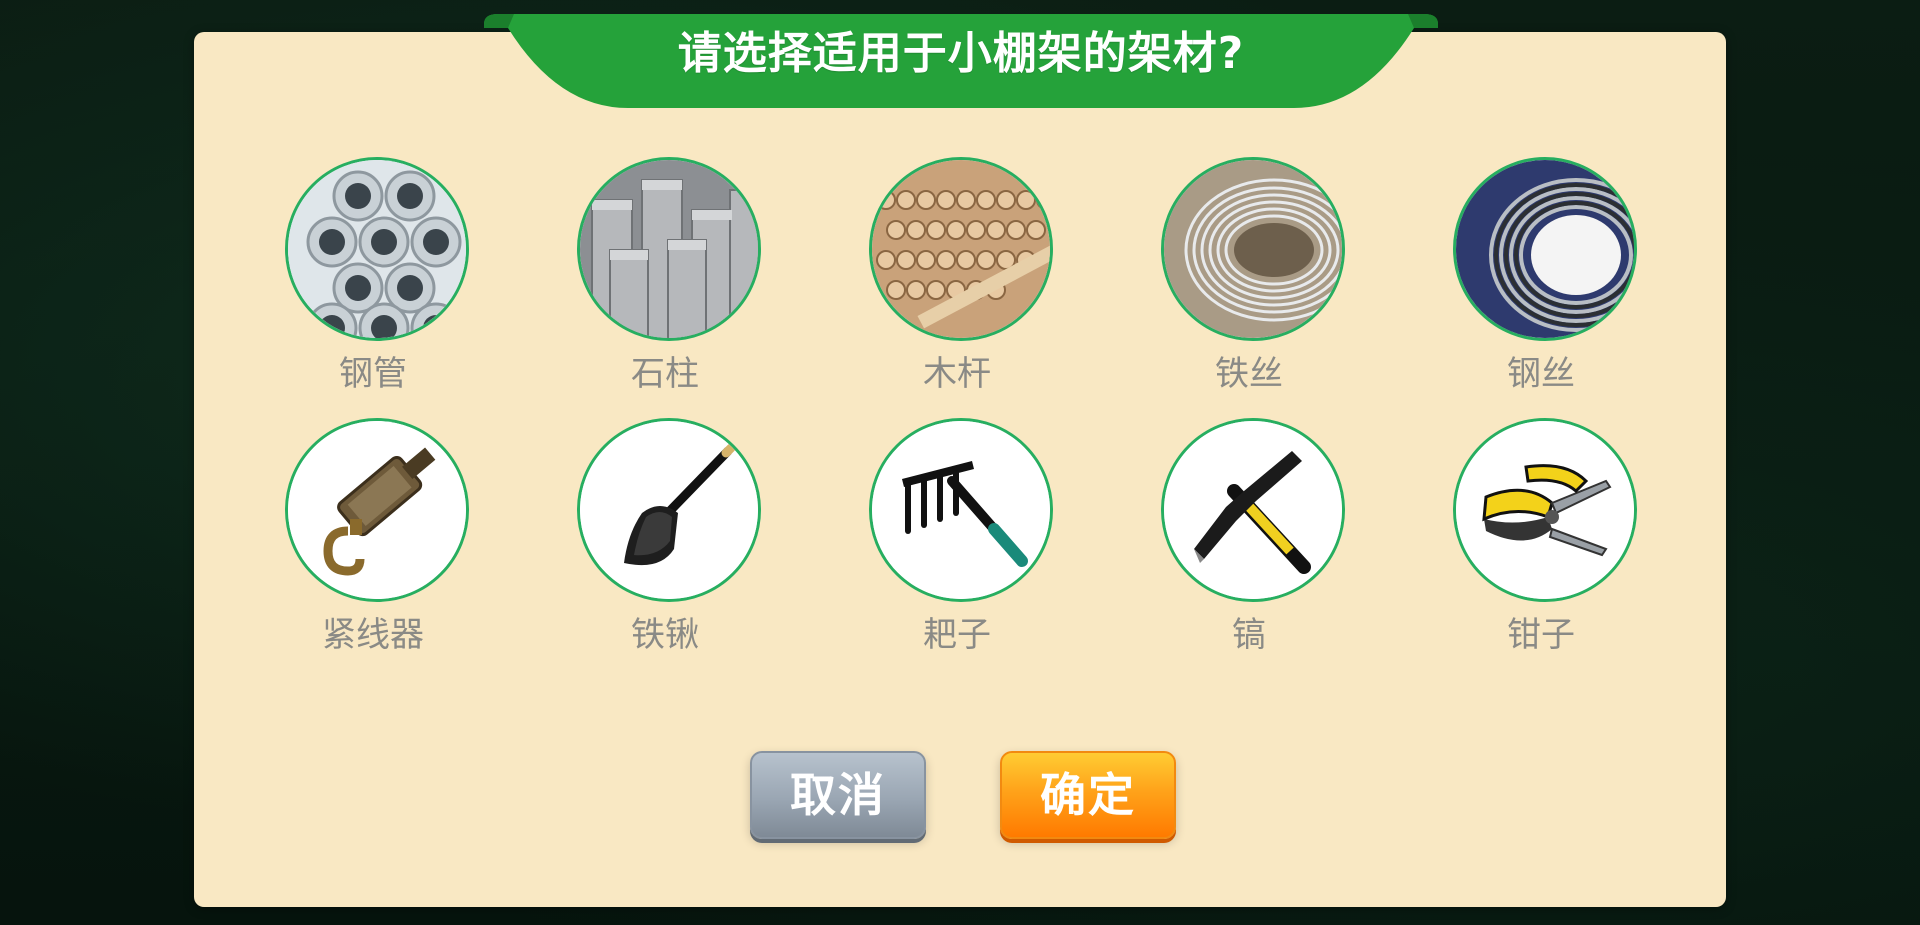 This screenshot has width=1920, height=925. I want to click on option-label: 石柱, so click(665, 374).